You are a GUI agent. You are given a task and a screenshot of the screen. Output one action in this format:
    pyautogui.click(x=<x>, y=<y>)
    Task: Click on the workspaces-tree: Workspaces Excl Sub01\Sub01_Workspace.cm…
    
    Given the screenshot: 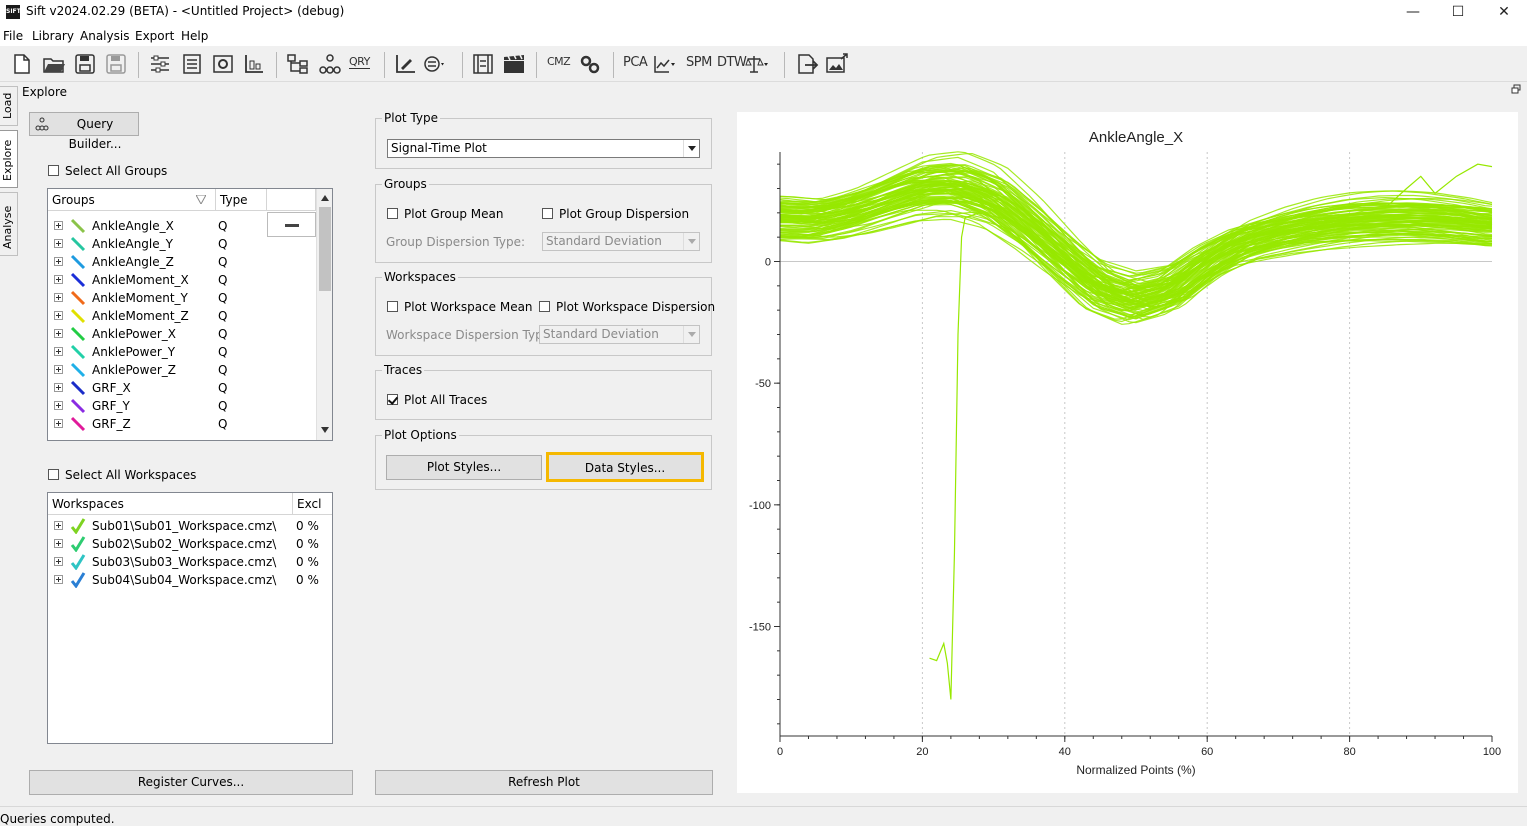 What is the action you would take?
    pyautogui.click(x=190, y=618)
    